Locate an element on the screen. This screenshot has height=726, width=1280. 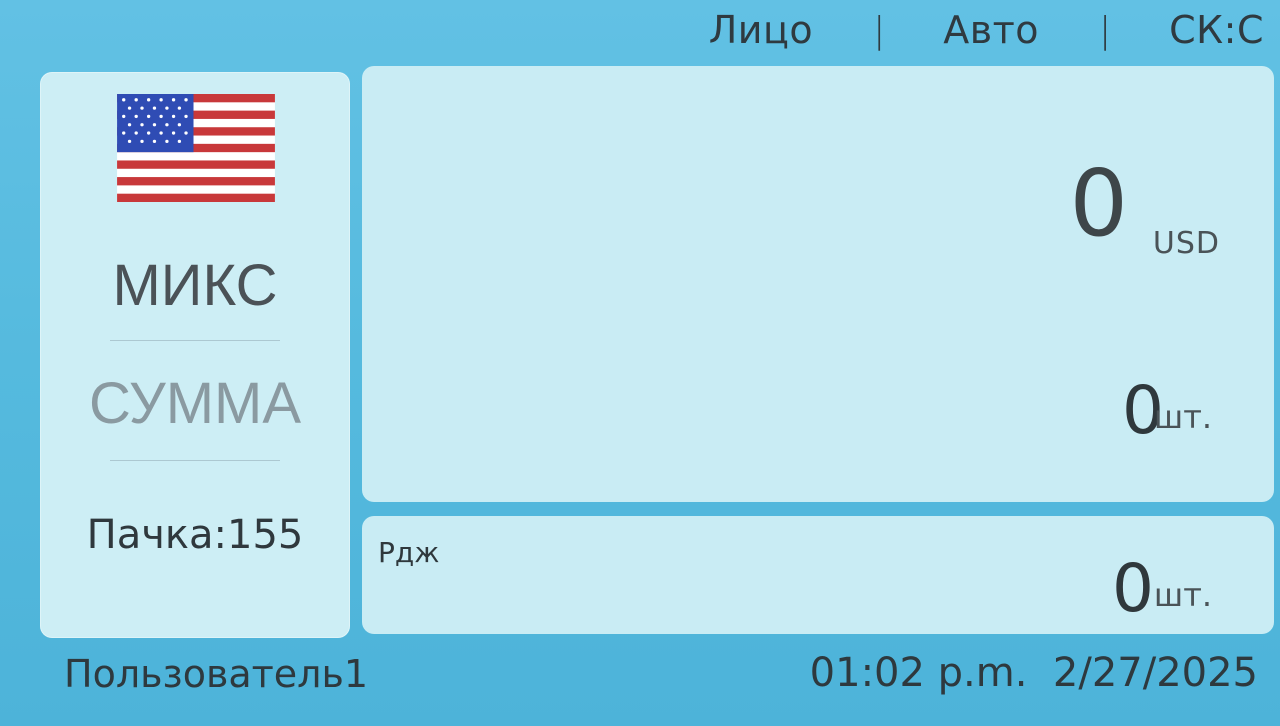
date-time: 01:02 p.m. 2/27/2025 is located at coordinates (1034, 673).